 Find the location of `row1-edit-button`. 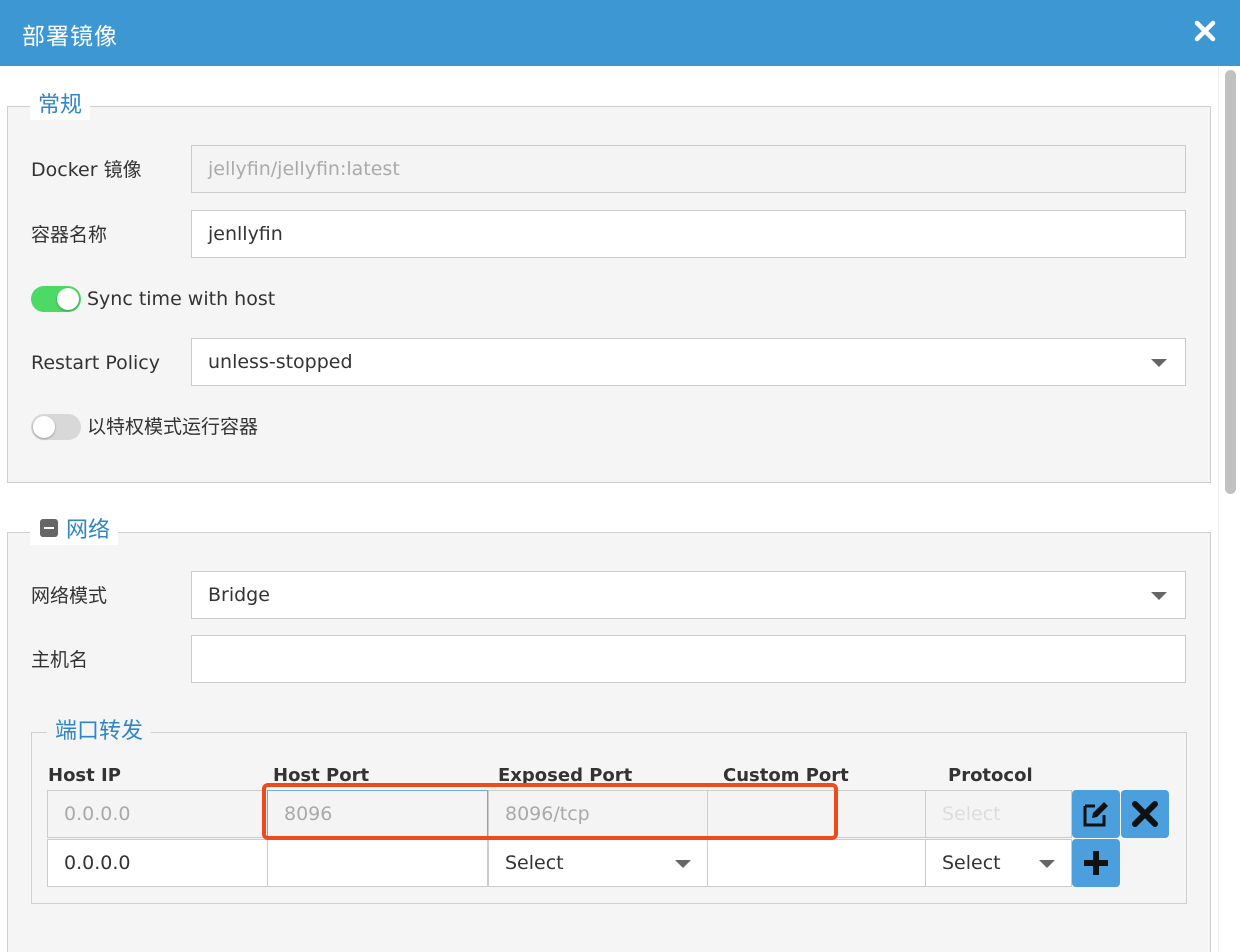

row1-edit-button is located at coordinates (1096, 814).